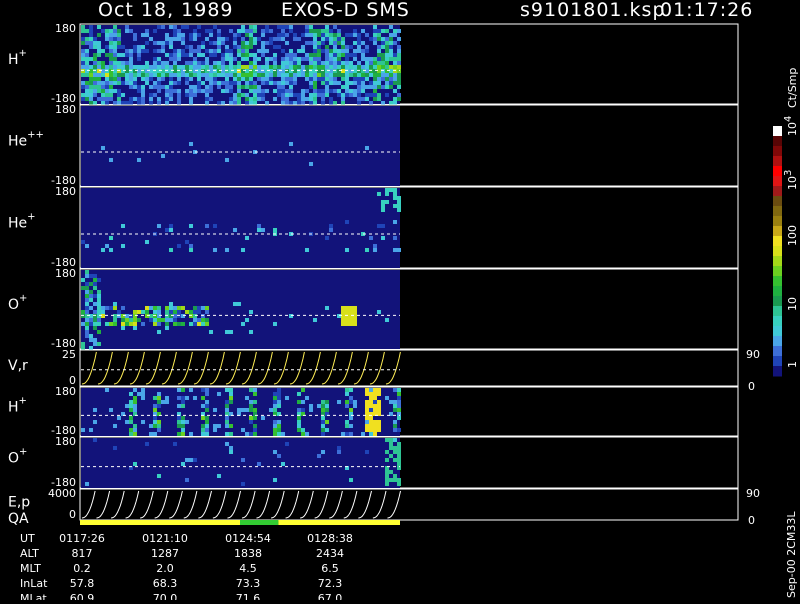 This screenshot has width=800, height=604. Describe the element at coordinates (82, 583) in the screenshot. I see `ephemeris-value: 57.8` at that location.